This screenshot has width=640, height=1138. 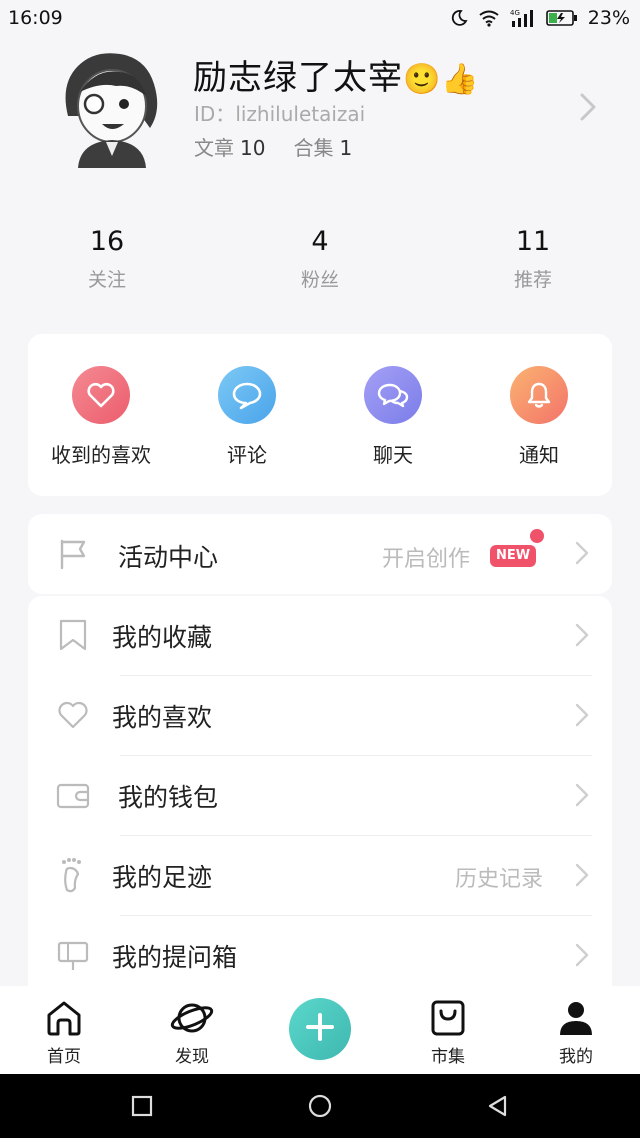 What do you see at coordinates (168, 557) in the screenshot?
I see `activity-center-label: 活动中心` at bounding box center [168, 557].